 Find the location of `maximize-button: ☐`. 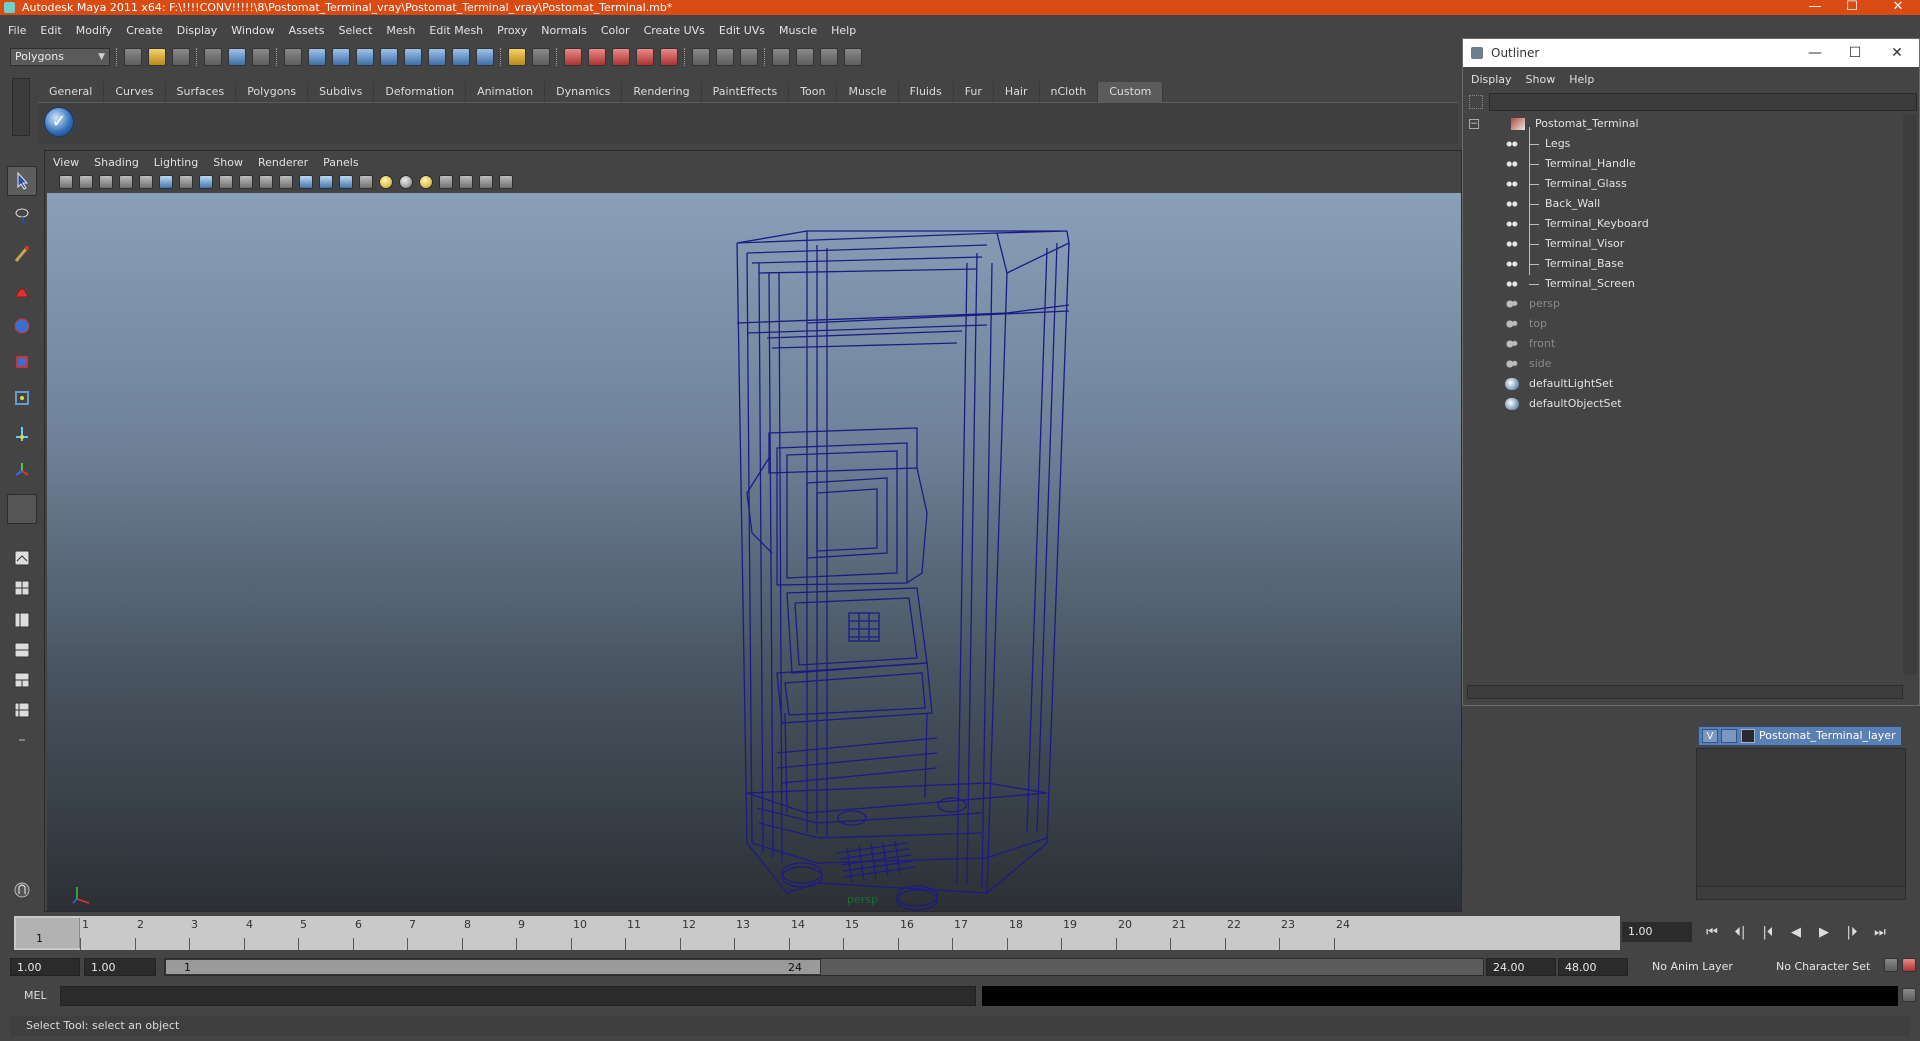

maximize-button: ☐ is located at coordinates (1852, 7).